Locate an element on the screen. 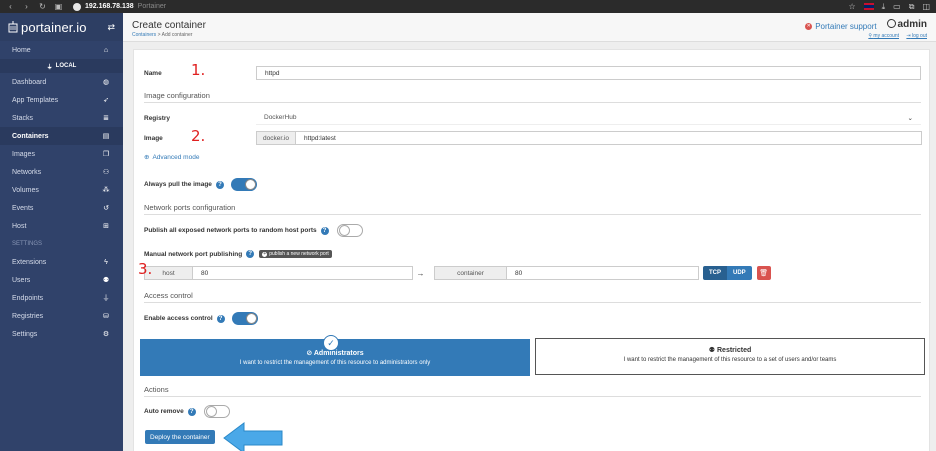 The height and width of the screenshot is (451, 936). sidebar-item-label: Home is located at coordinates (21, 50).